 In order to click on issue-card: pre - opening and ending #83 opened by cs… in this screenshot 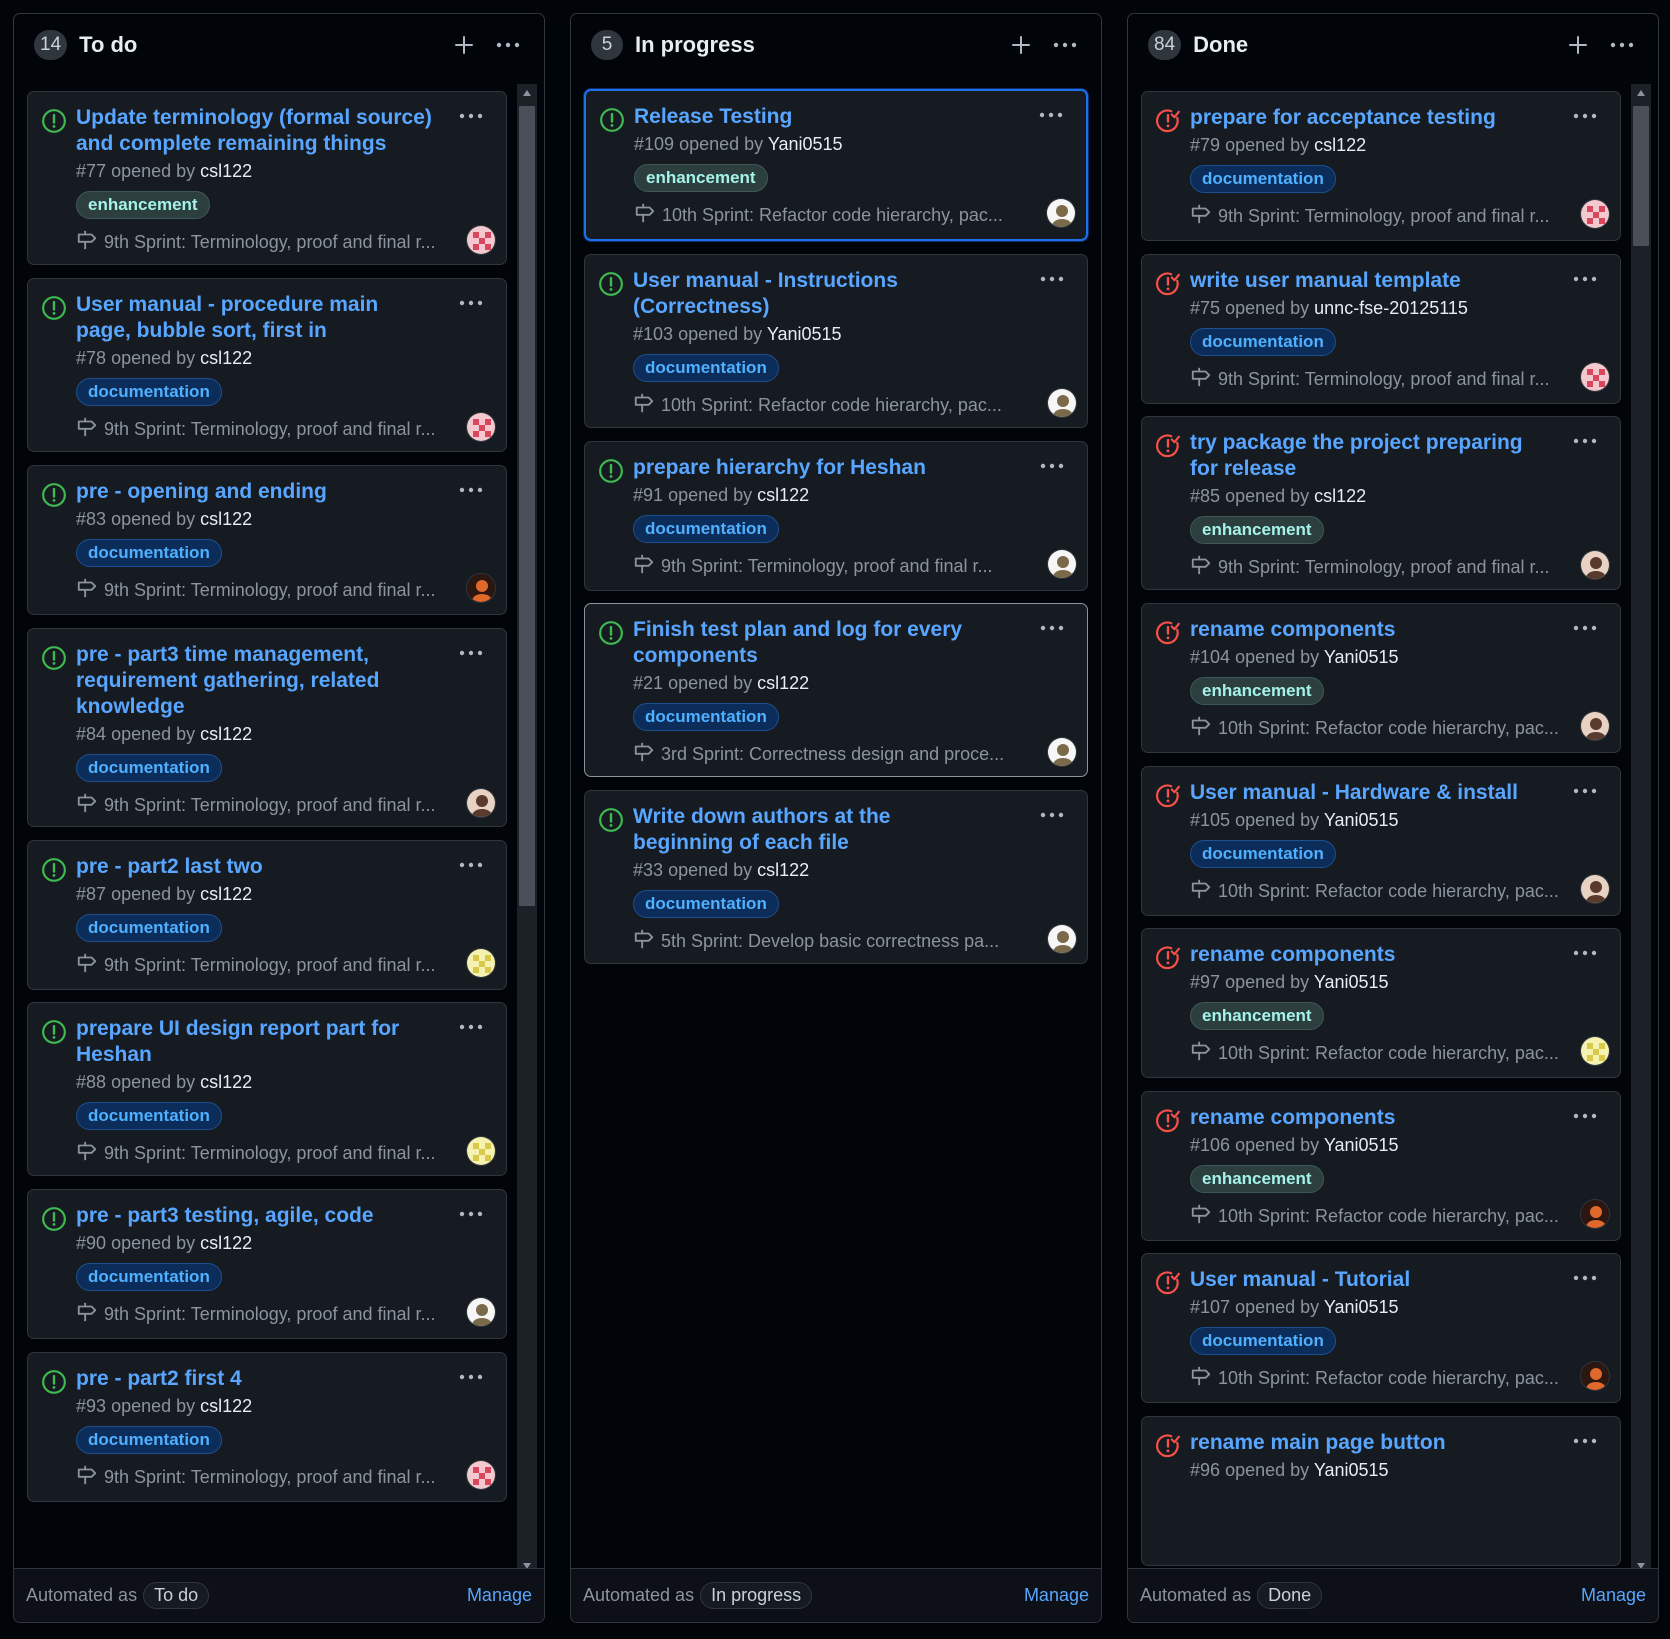, I will do `click(267, 540)`.